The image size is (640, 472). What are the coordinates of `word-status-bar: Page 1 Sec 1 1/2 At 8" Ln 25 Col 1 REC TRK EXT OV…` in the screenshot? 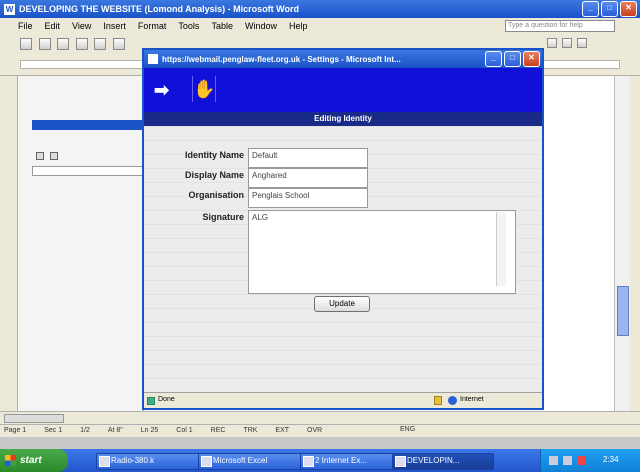 It's located at (320, 430).